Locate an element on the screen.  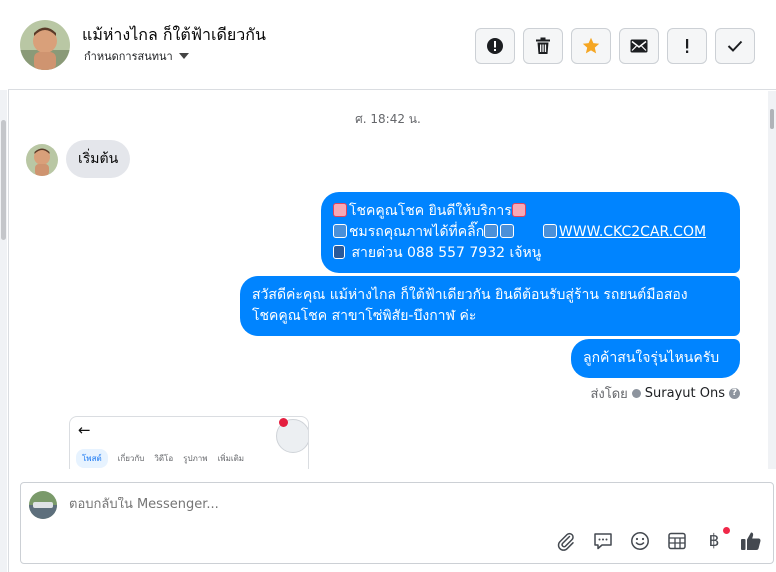
mark-unread-button is located at coordinates (639, 46).